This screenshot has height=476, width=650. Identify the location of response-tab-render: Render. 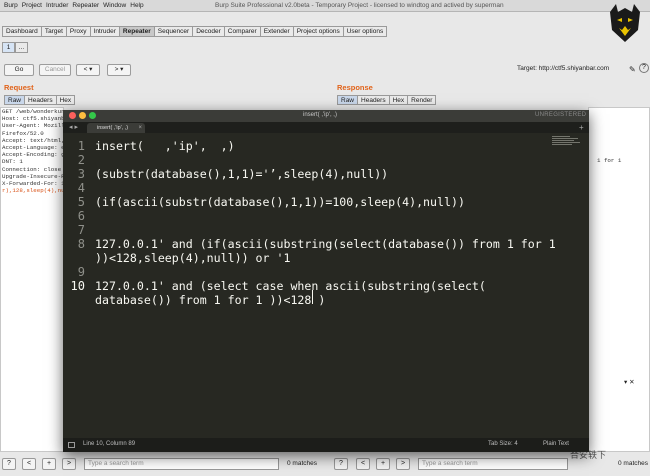
(422, 100).